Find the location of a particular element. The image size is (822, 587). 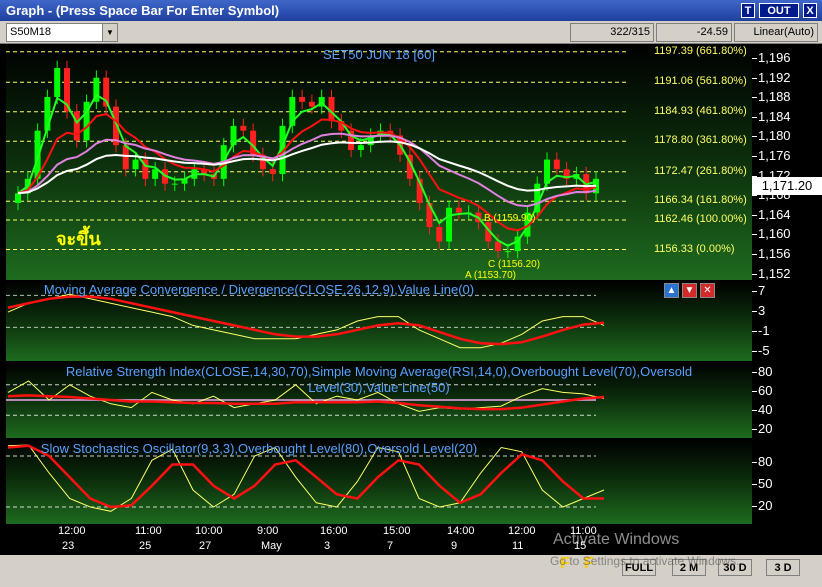

date-label: 25 is located at coordinates (145, 546).